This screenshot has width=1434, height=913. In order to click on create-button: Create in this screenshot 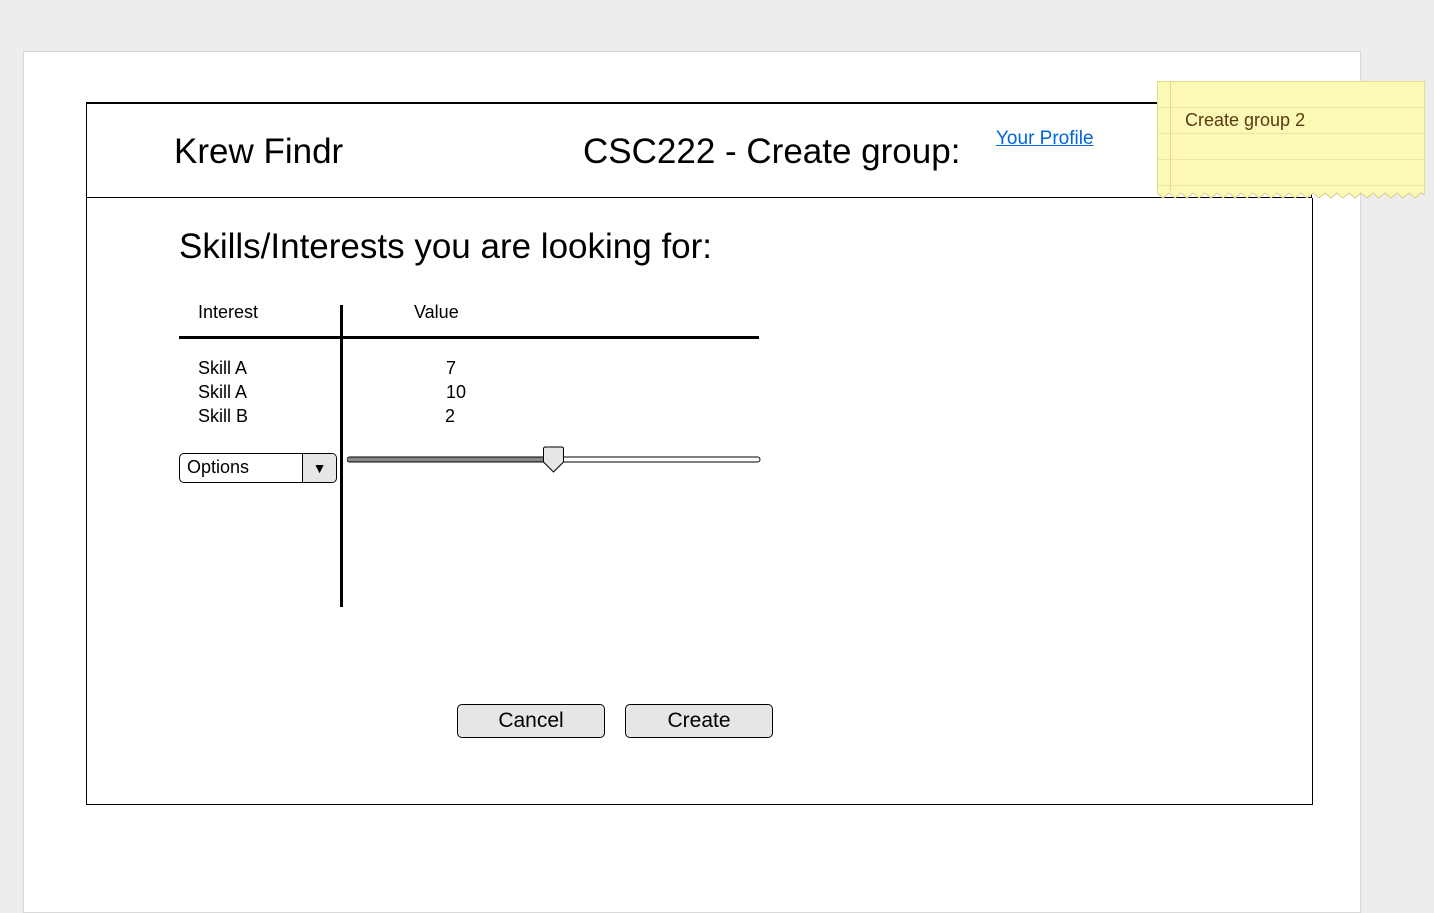, I will do `click(699, 721)`.